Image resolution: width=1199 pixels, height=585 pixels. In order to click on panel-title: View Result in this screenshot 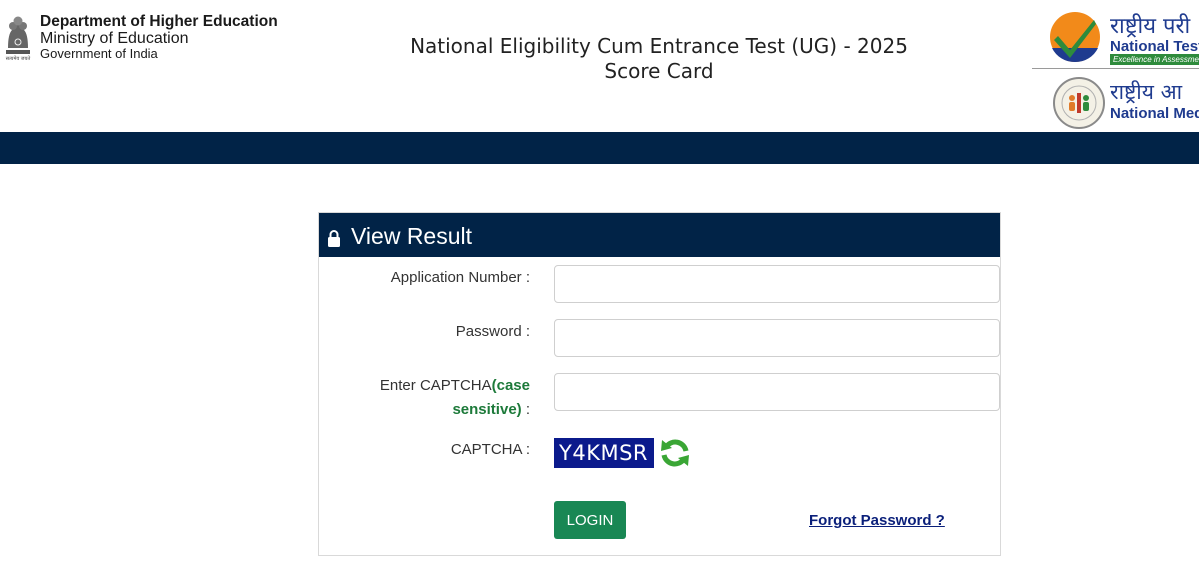, I will do `click(412, 236)`.